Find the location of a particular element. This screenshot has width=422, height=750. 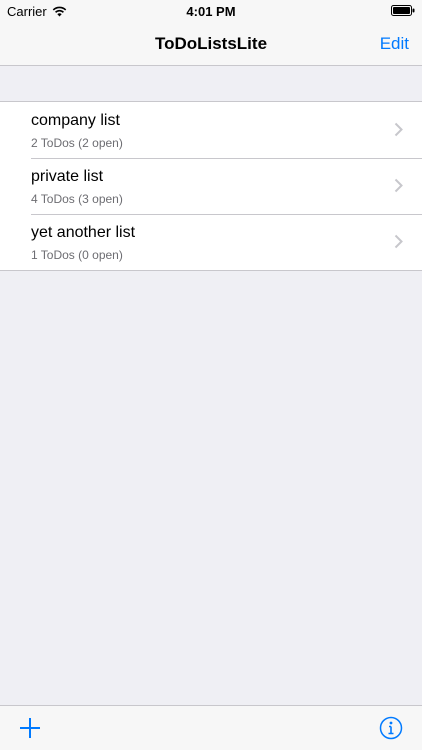

list-item-title: company list is located at coordinates (75, 120).